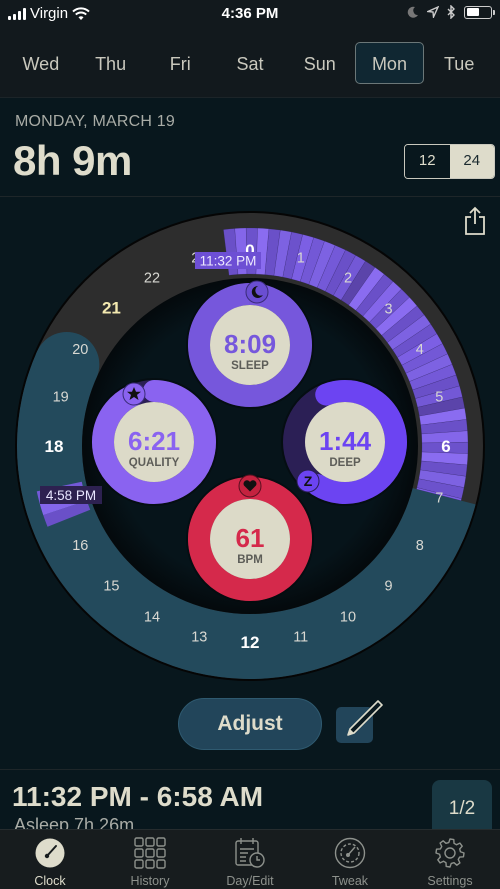 The height and width of the screenshot is (889, 500). Describe the element at coordinates (350, 881) in the screenshot. I see `tab-tweak-label: Tweak` at that location.